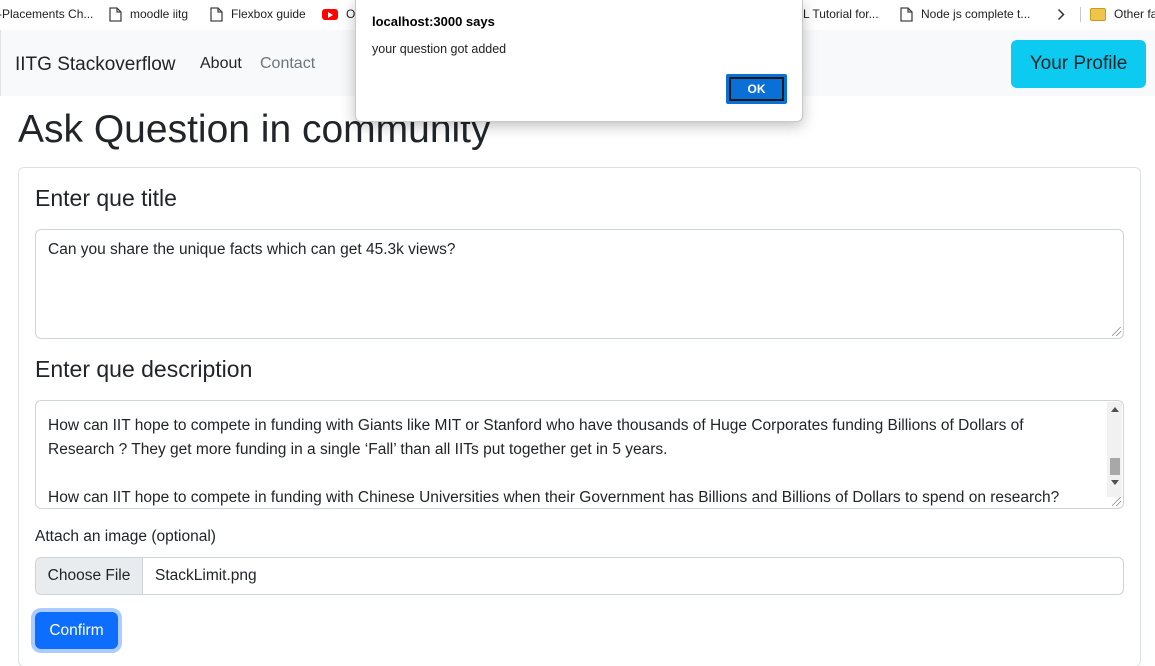 Image resolution: width=1155 pixels, height=666 pixels. I want to click on scroll-down-arrow-icon, so click(1115, 482).